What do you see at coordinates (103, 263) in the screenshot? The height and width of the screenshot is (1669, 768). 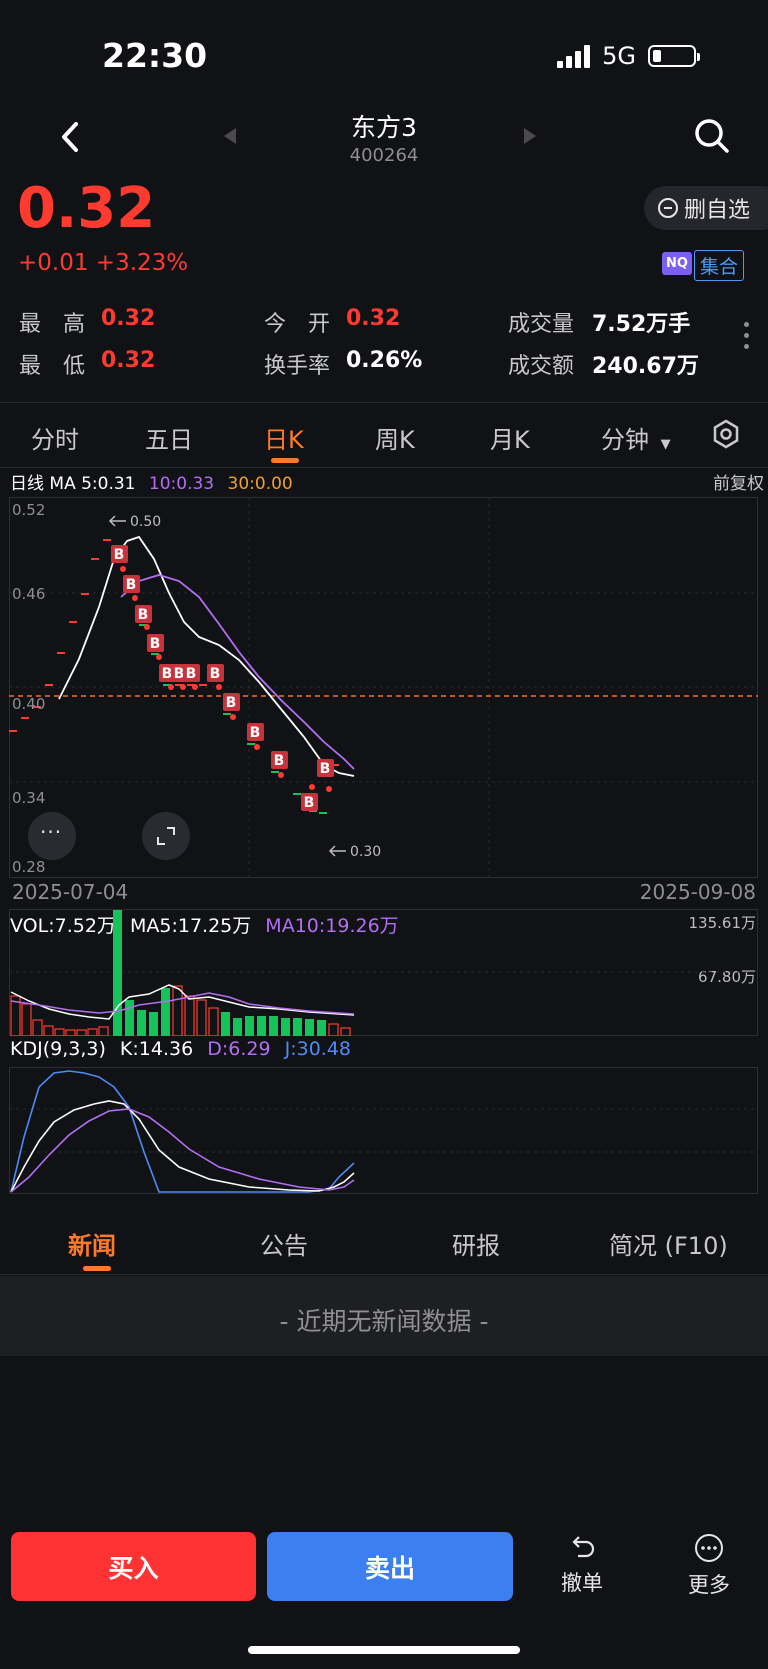 I see `price-change: +0.01 +3.23%` at bounding box center [103, 263].